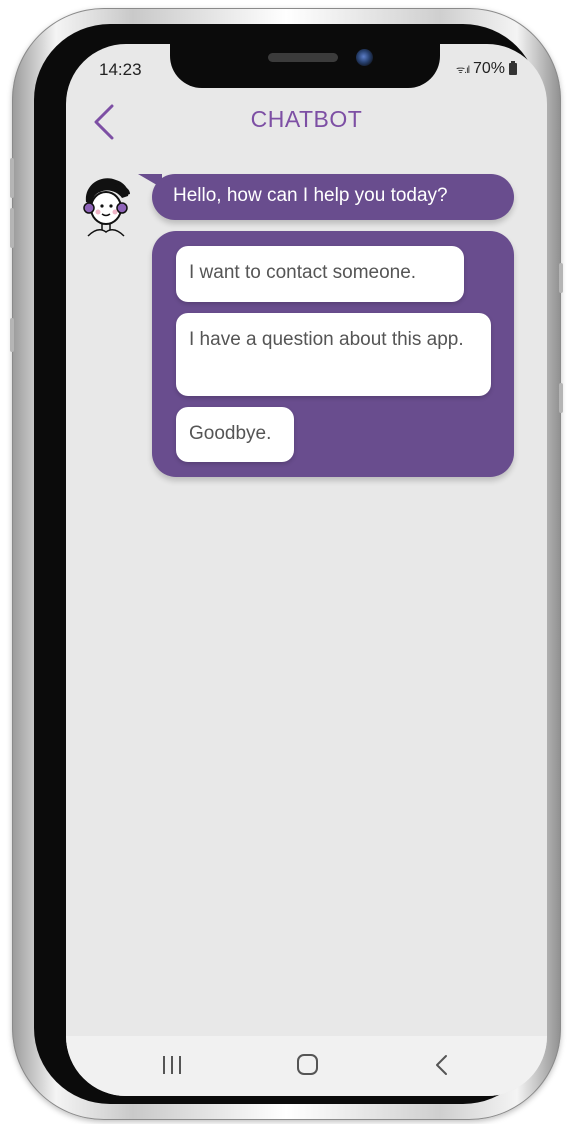  Describe the element at coordinates (364, 57) in the screenshot. I see `front-camera` at that location.